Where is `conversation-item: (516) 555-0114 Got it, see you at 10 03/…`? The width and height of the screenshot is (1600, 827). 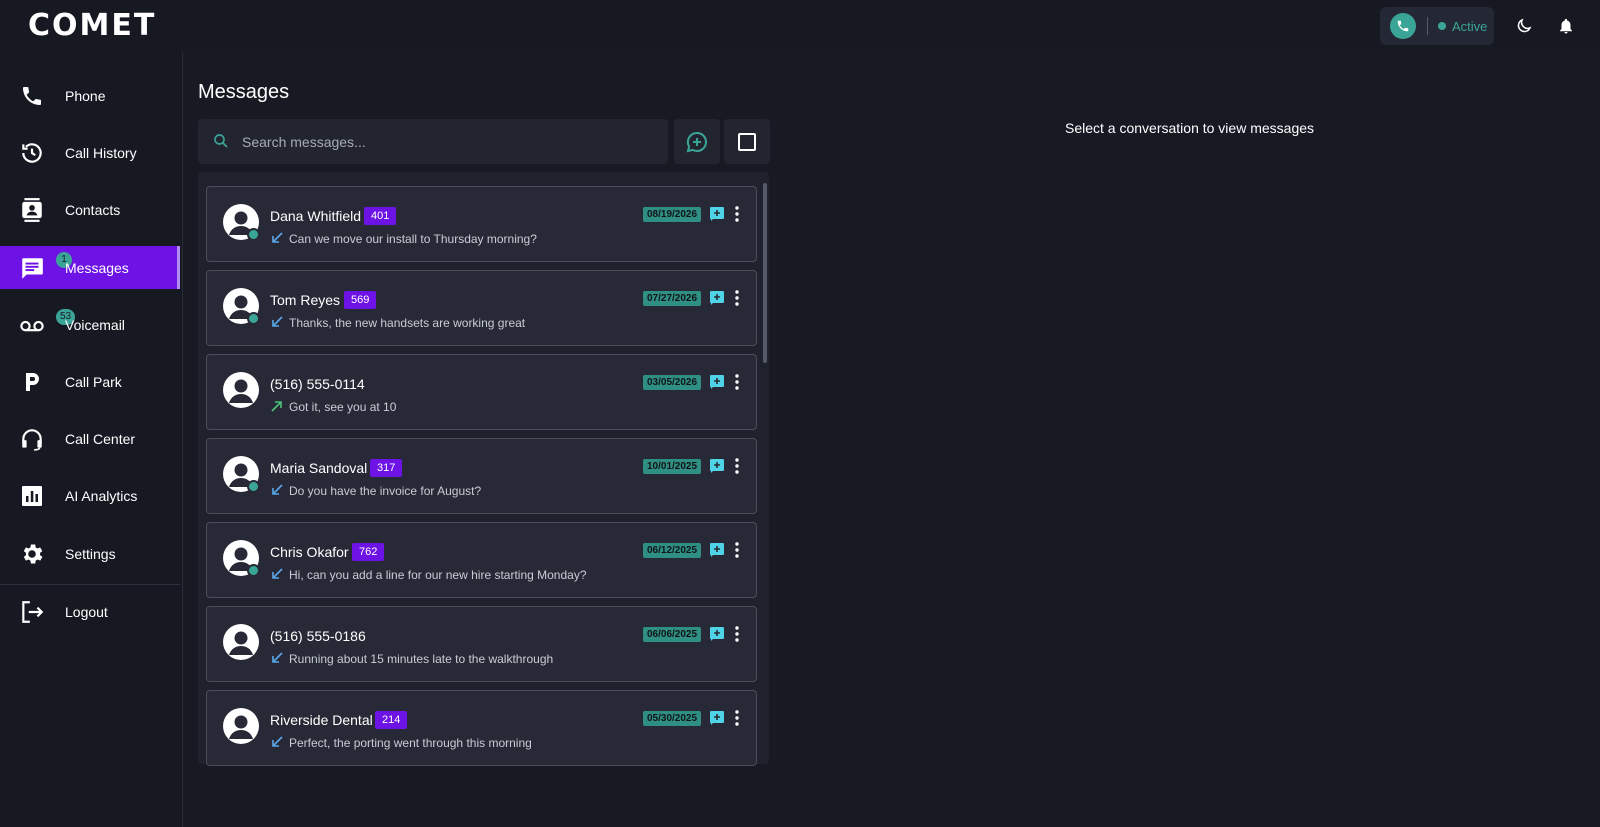
conversation-item: (516) 555-0114 Got it, see you at 10 03/… is located at coordinates (481, 392).